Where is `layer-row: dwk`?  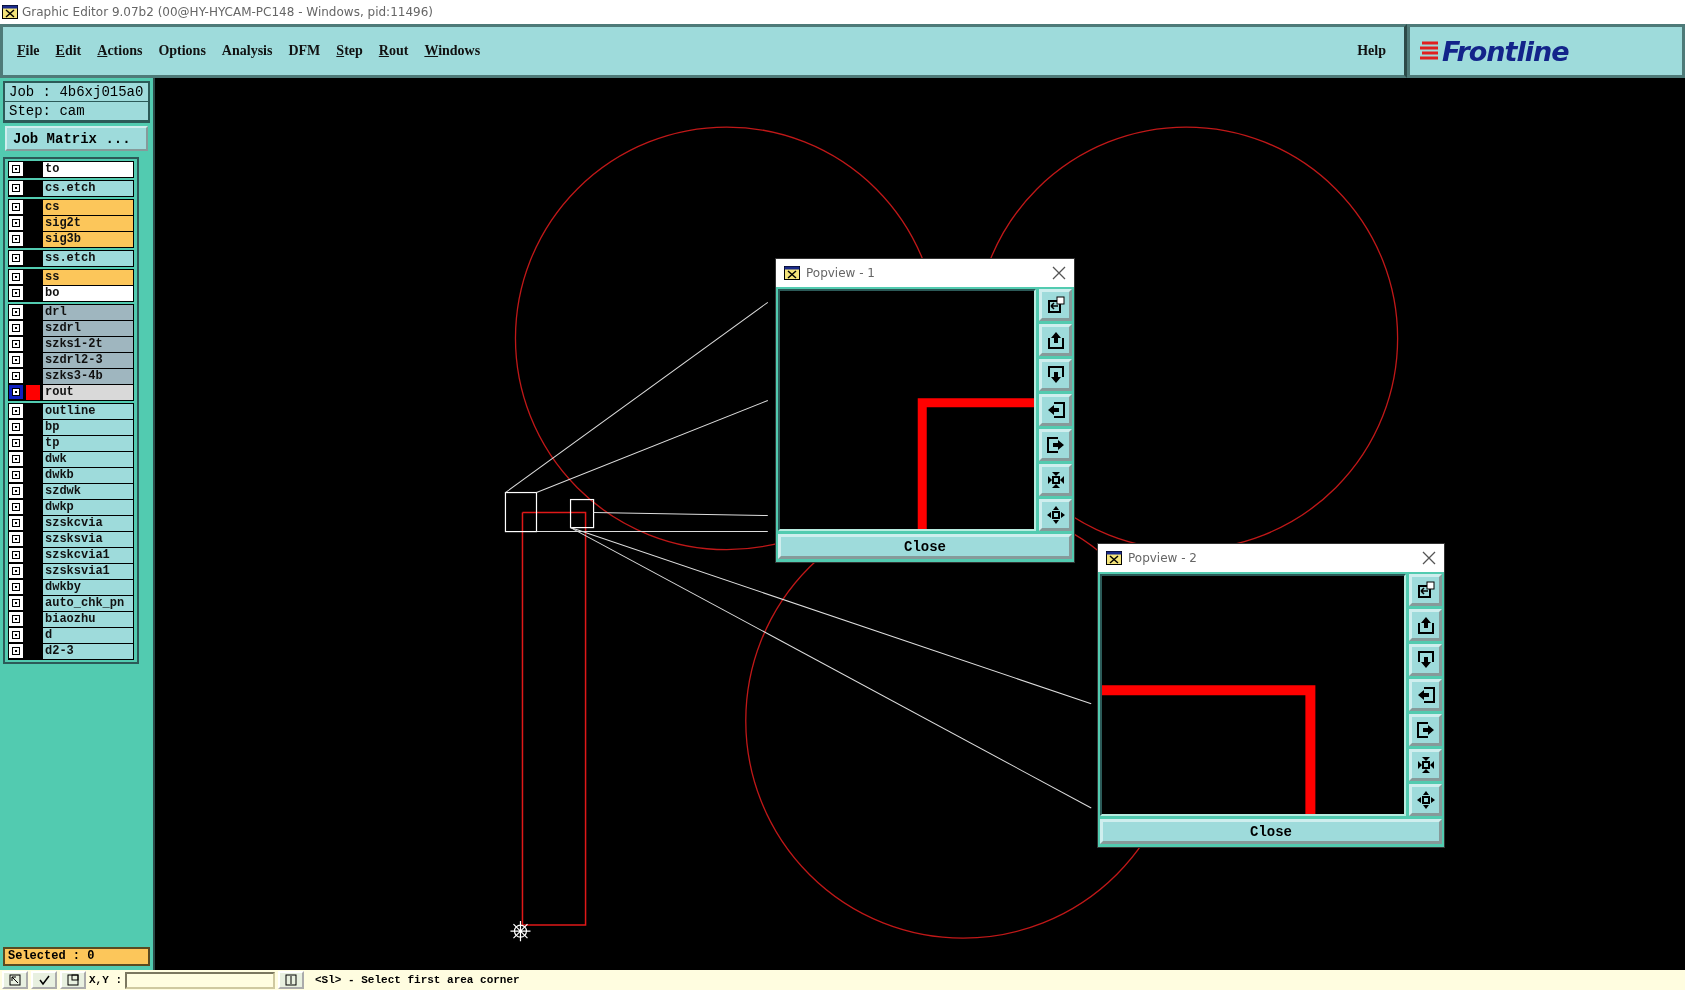
layer-row: dwk is located at coordinates (71, 459).